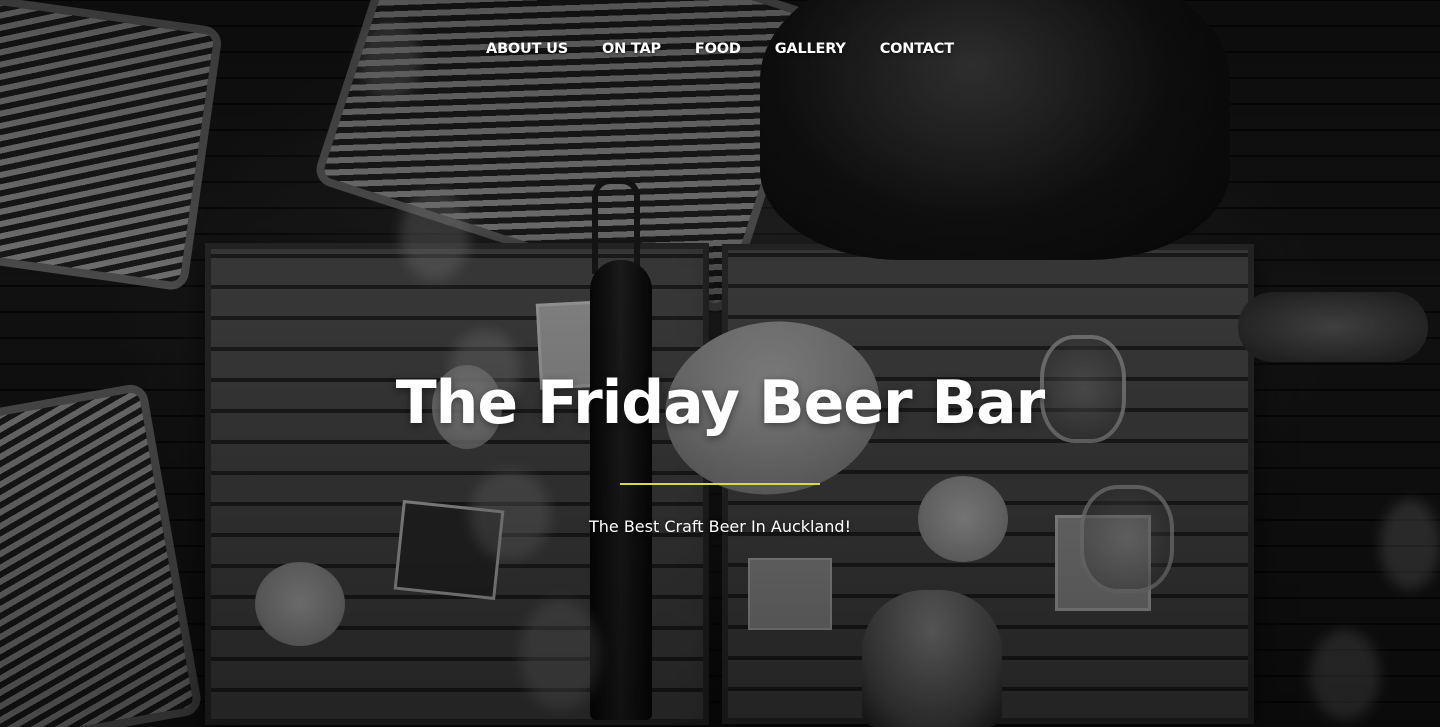 Image resolution: width=1440 pixels, height=727 pixels. I want to click on nav-link-on-tap: ON TAP, so click(631, 49).